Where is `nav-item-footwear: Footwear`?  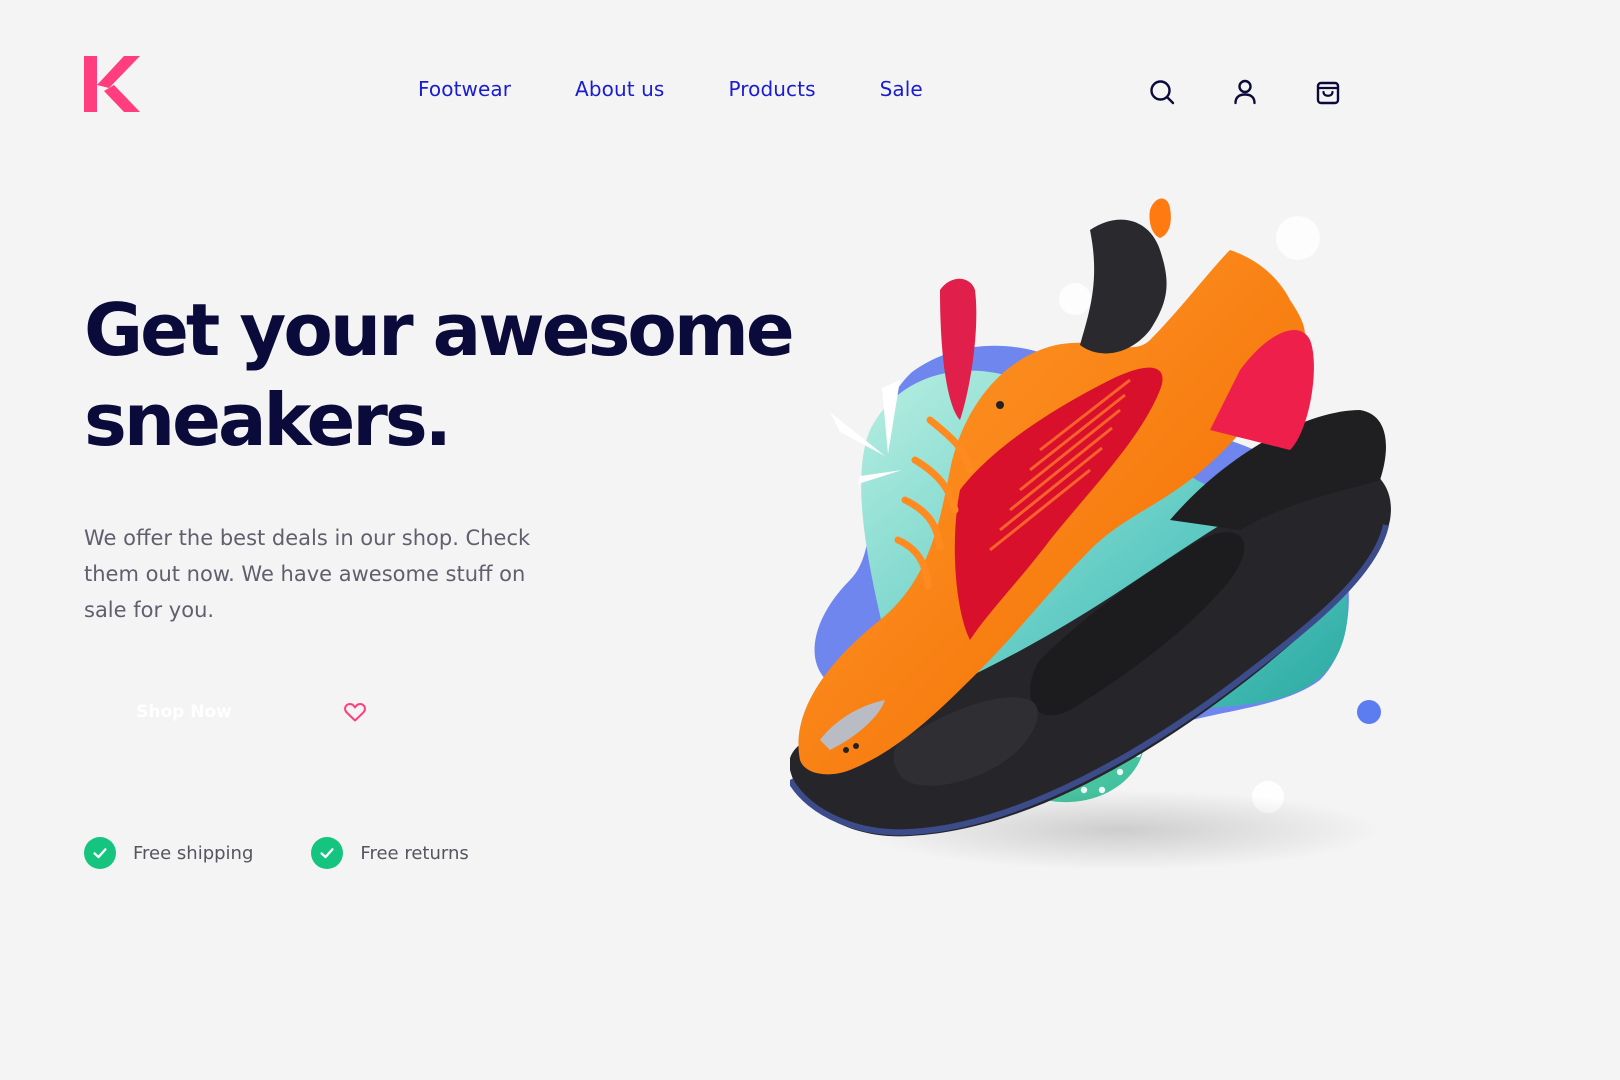 nav-item-footwear: Footwear is located at coordinates (464, 89).